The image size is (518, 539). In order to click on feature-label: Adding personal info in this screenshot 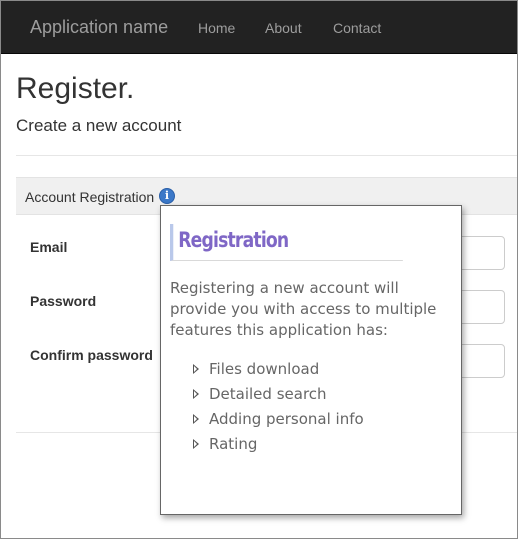, I will do `click(286, 419)`.